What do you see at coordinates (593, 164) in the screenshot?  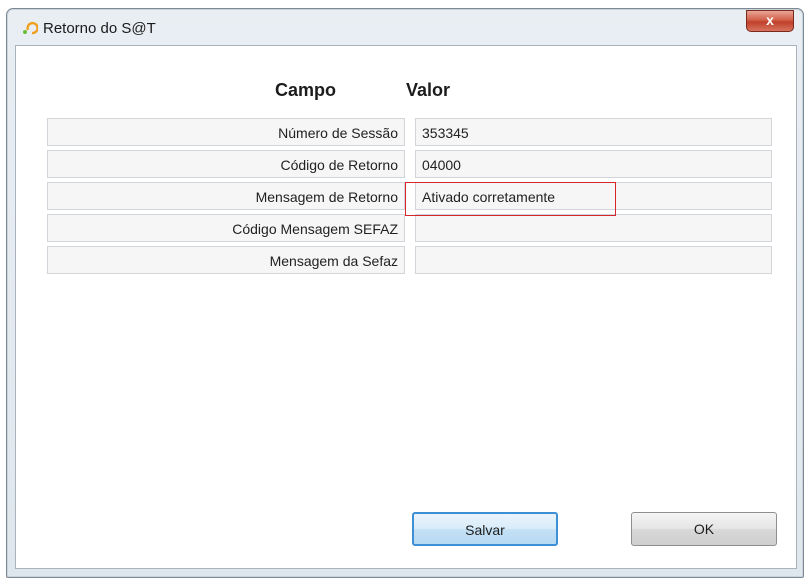 I see `field-value: 04000` at bounding box center [593, 164].